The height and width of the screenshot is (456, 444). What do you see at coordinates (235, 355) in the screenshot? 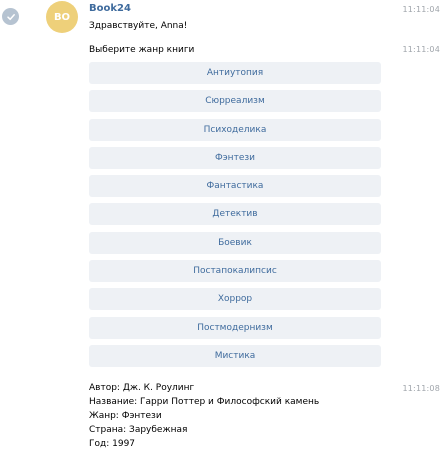
I see `genre-button-mysticism: Мистика` at bounding box center [235, 355].